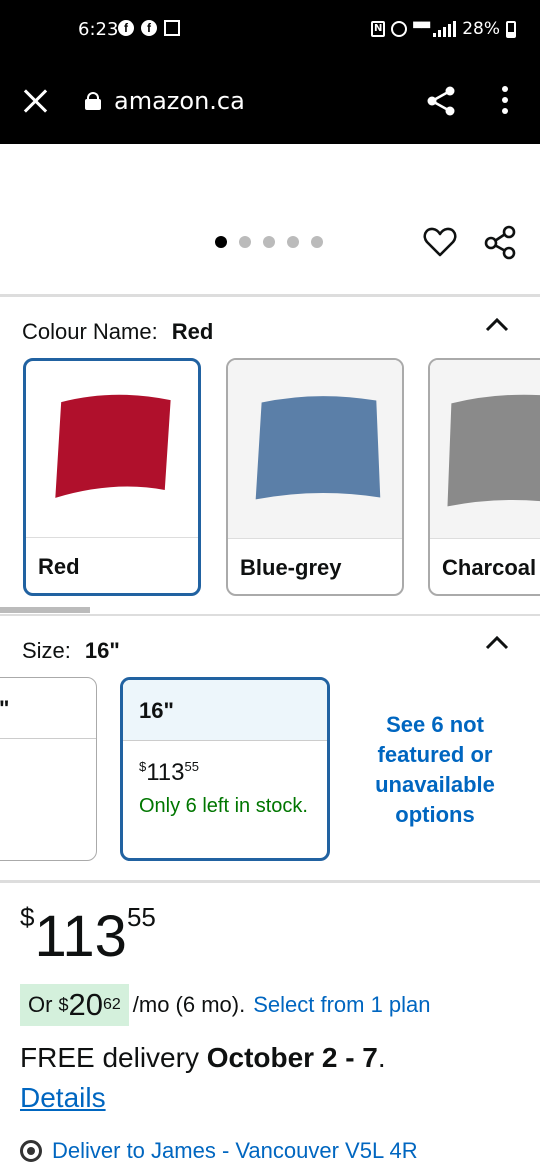 Image resolution: width=540 pixels, height=1170 pixels. I want to click on colour-option-label: Charcoal, so click(485, 566).